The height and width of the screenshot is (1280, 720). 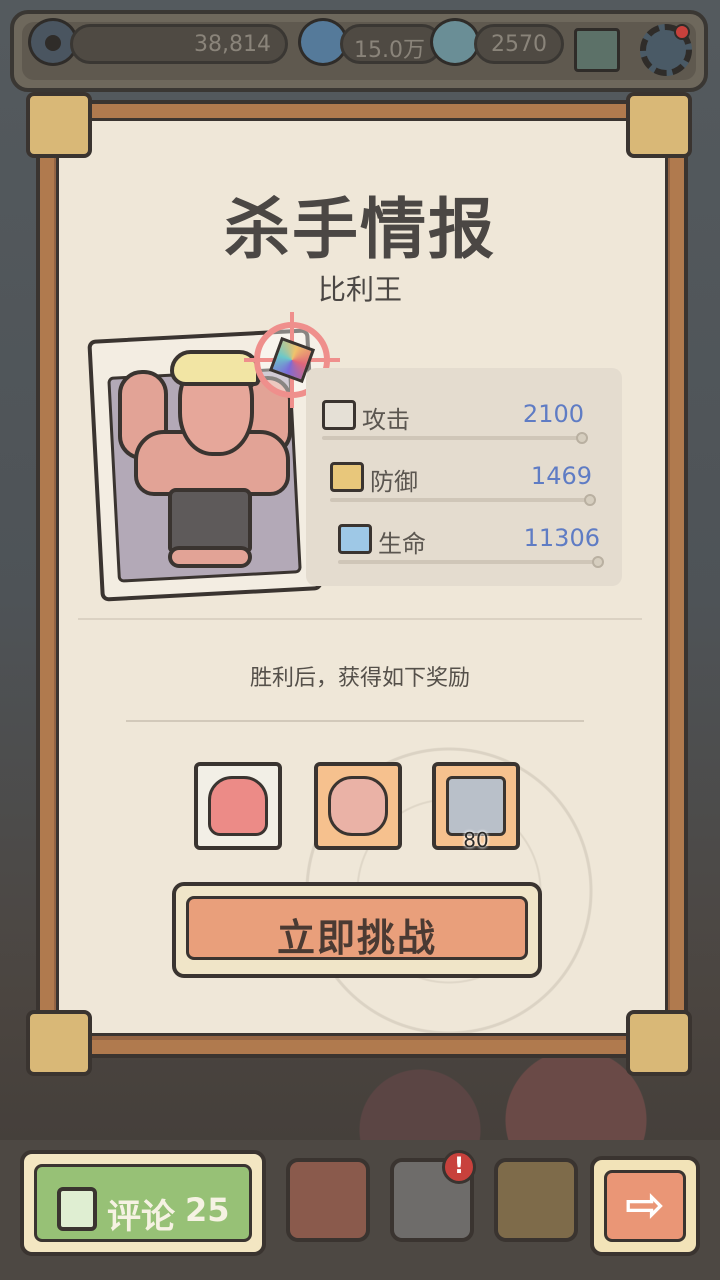 I want to click on notification-dot, so click(x=682, y=32).